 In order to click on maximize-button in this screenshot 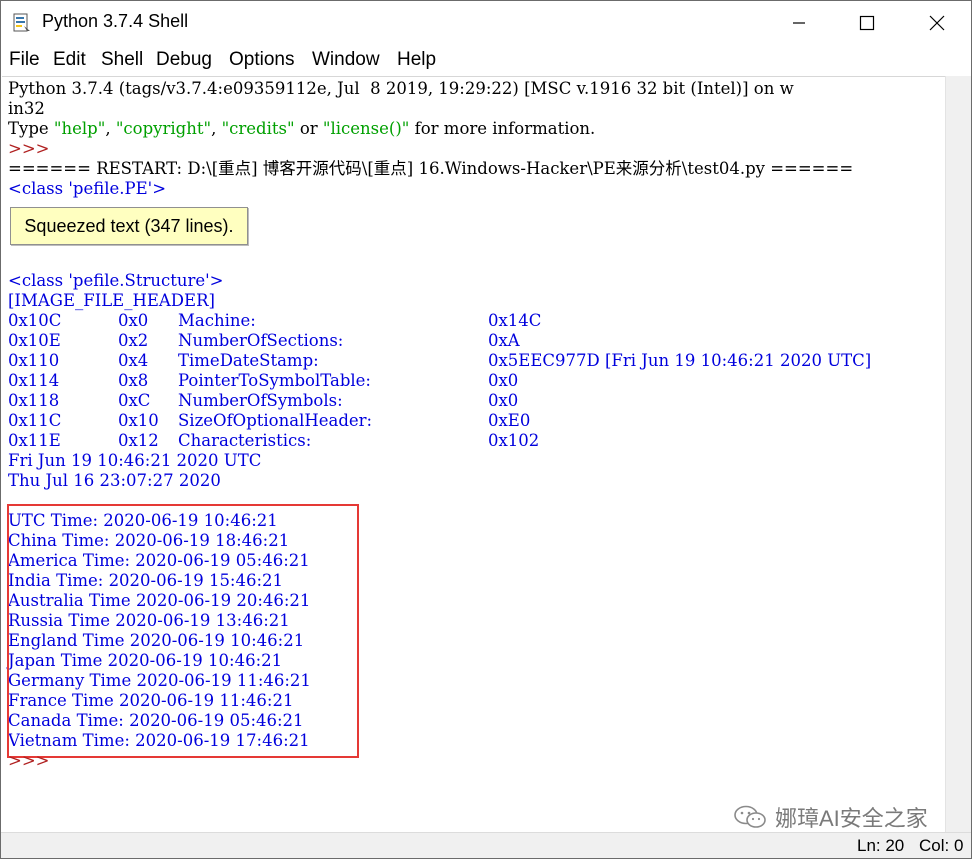, I will do `click(867, 23)`.